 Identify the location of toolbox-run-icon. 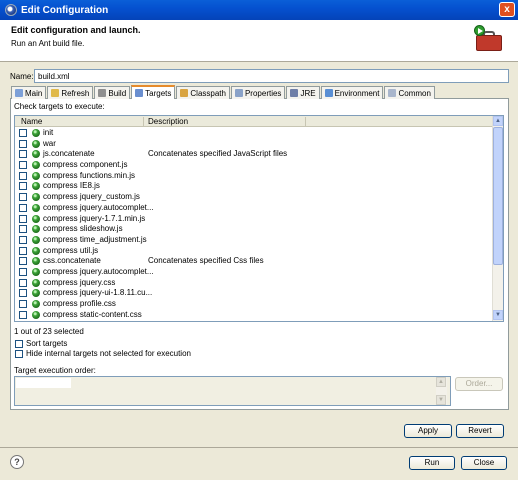
(489, 39).